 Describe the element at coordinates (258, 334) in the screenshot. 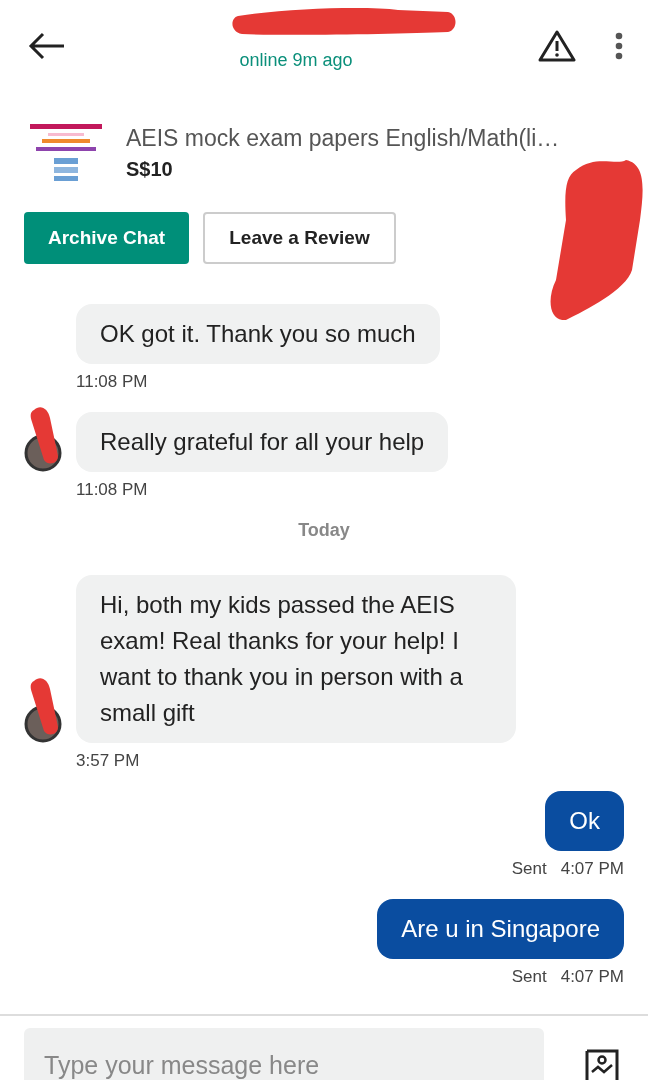

I see `message-bubble: OK got it. Thank you so much` at that location.